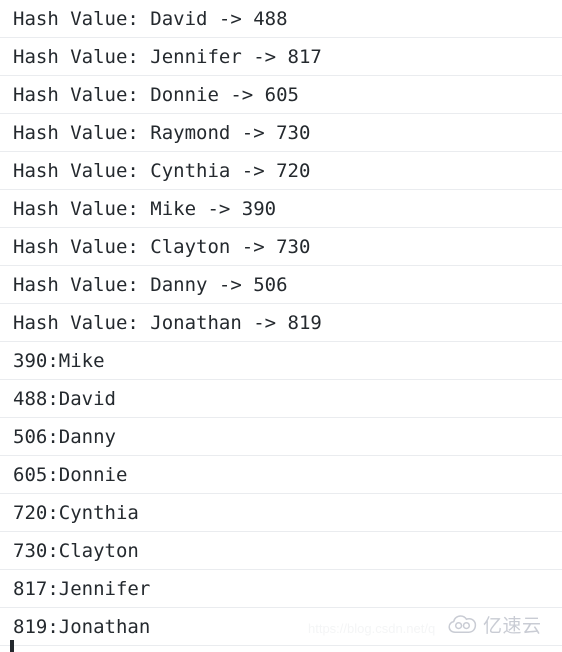 The image size is (562, 652). I want to click on console-line: Hash Value: Jonathan -> 819, so click(281, 323).